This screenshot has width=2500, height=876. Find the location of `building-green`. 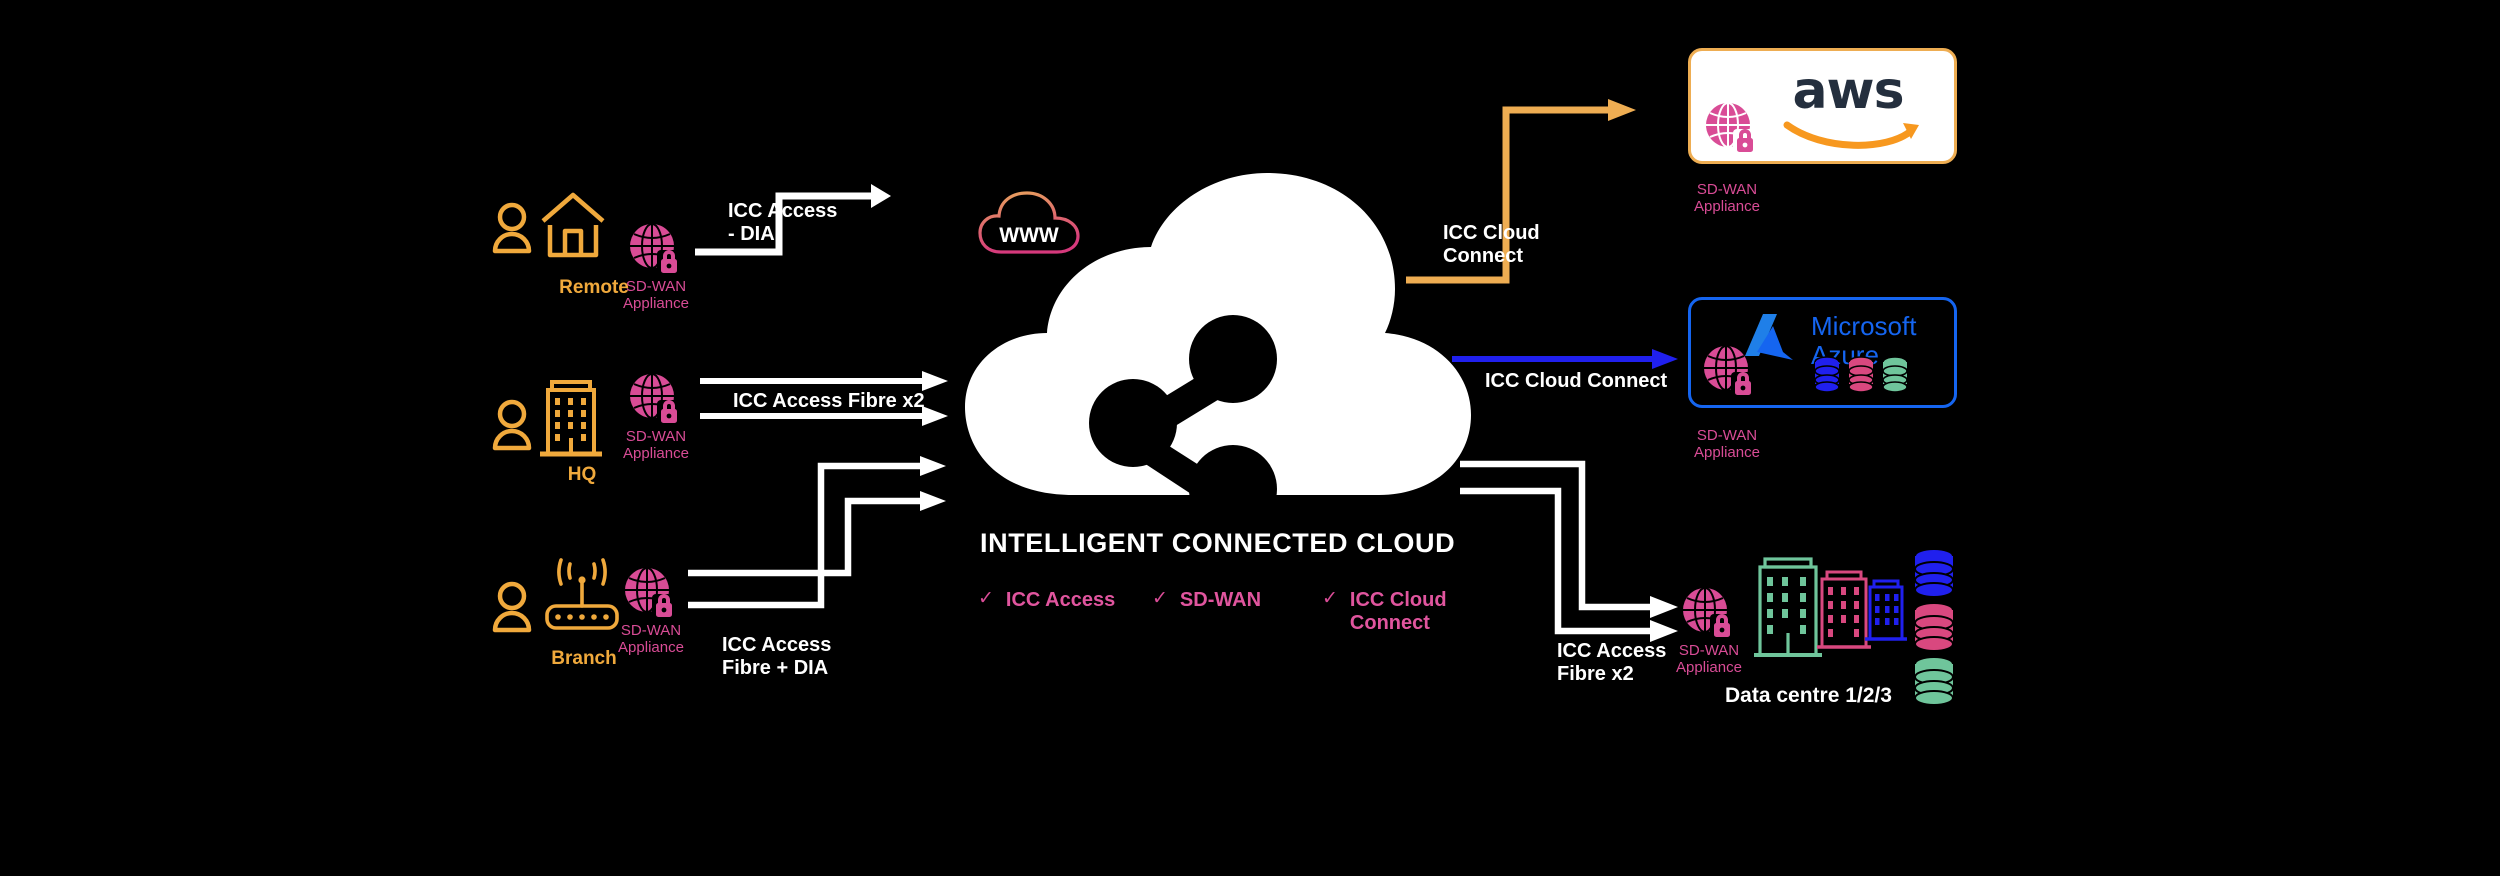

building-green is located at coordinates (1788, 607).